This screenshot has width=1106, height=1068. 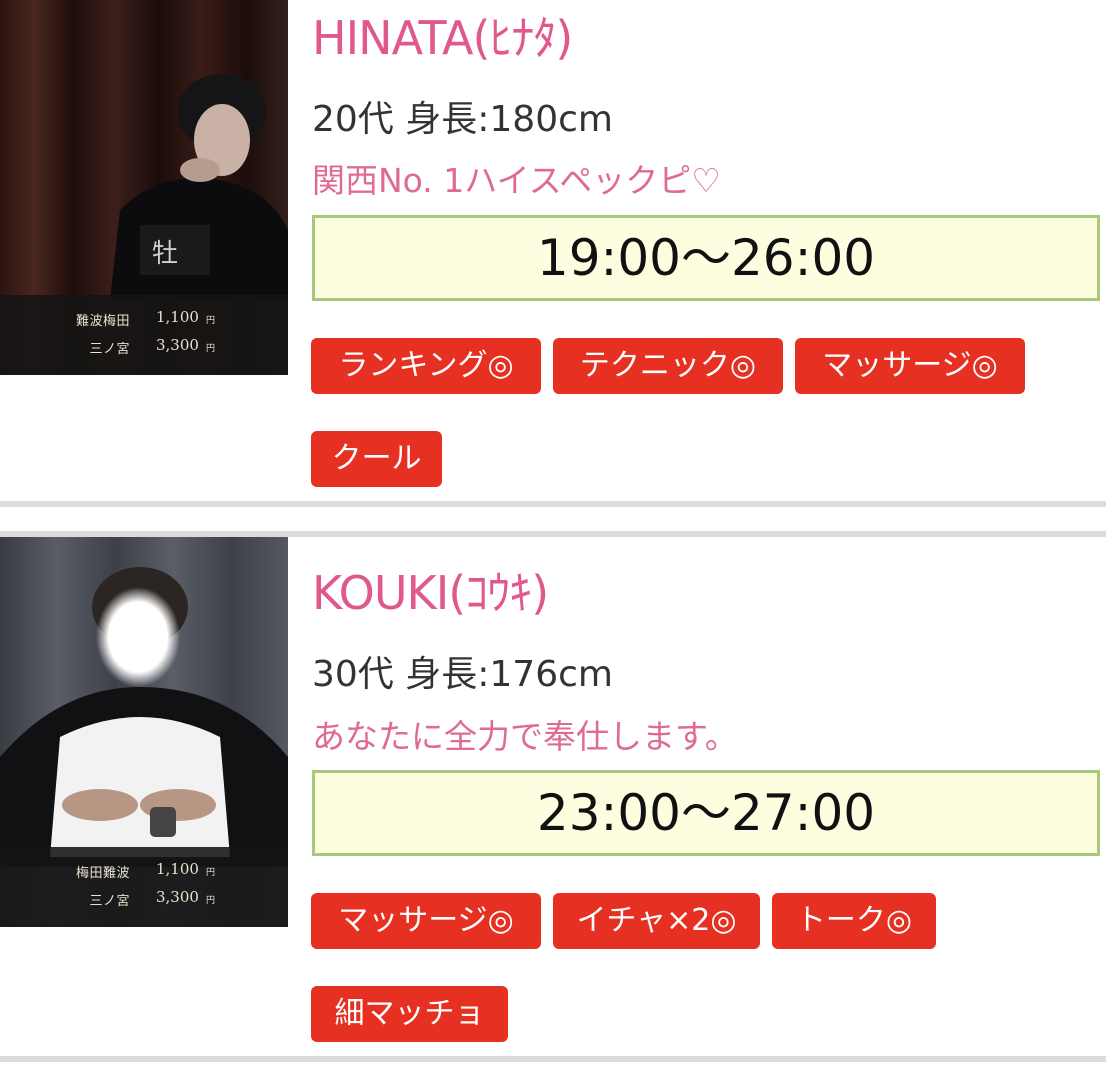 I want to click on cast-photo: 牡 難波梅田 1,100 円 三ノ宮 3,300 円, so click(x=144, y=187).